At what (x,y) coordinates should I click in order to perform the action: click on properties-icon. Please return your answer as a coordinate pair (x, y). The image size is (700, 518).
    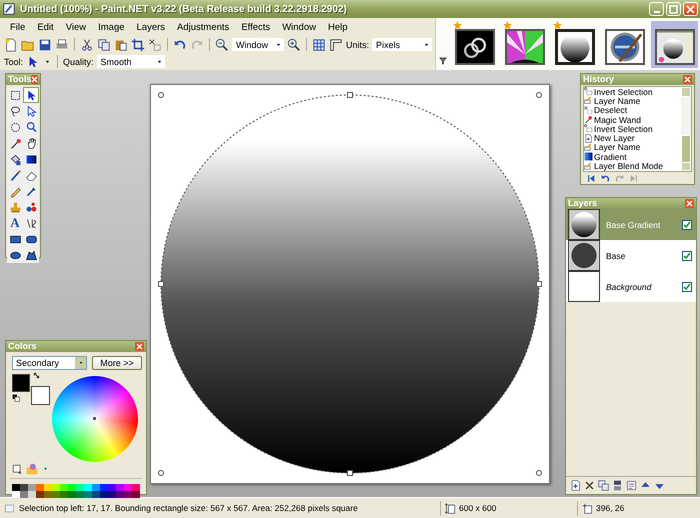
    Looking at the image, I should click on (631, 485).